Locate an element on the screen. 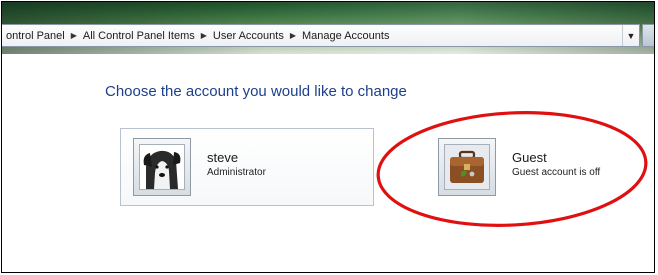 The image size is (658, 275). account-tile-steve: steve Administrator is located at coordinates (247, 167).